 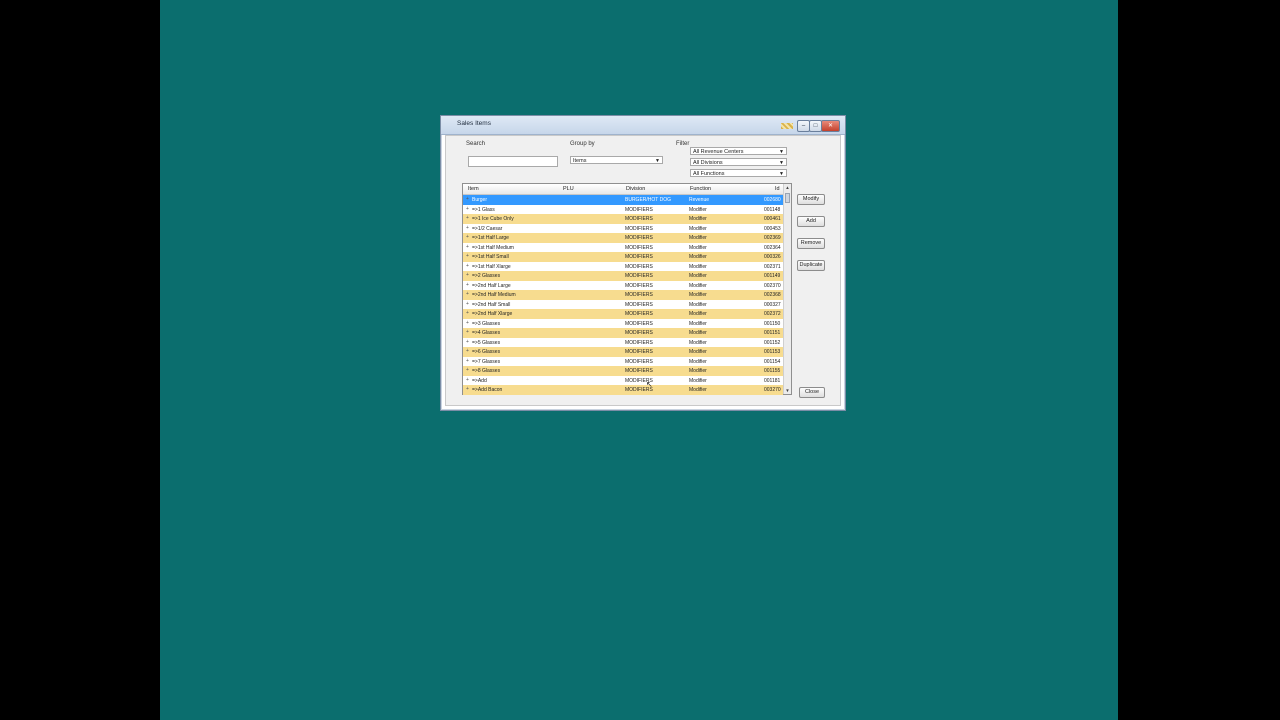 What do you see at coordinates (623, 200) in the screenshot?
I see `table-row: + Burger BURGER/HOT DOG Revenue 002680` at bounding box center [623, 200].